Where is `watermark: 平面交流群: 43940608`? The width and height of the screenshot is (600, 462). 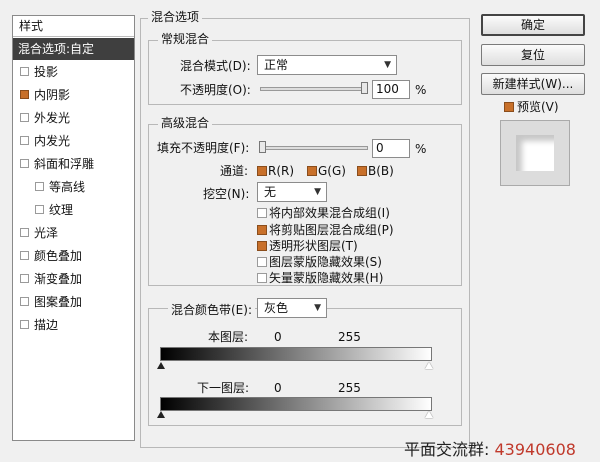
watermark: 平面交流群: 43940608 is located at coordinates (490, 448).